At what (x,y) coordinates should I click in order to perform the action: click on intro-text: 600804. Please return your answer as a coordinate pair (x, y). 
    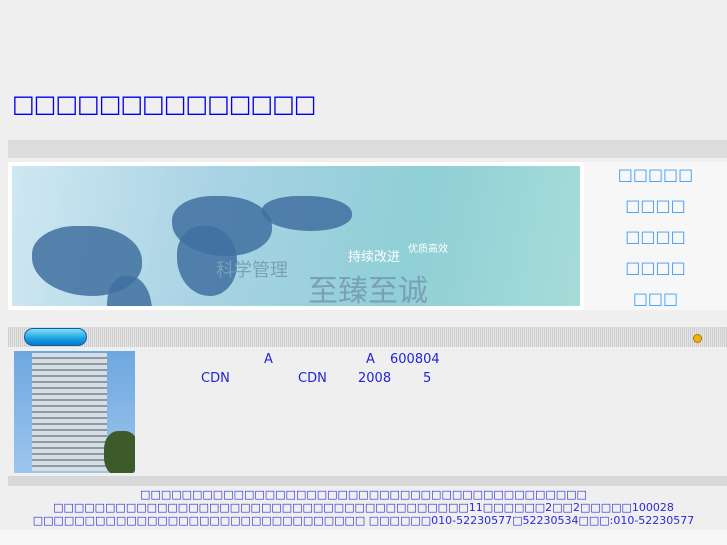
    Looking at the image, I should click on (415, 359).